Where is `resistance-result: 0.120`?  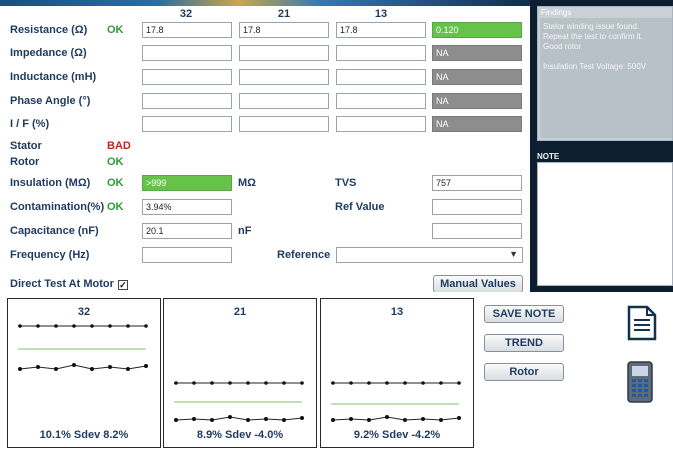 resistance-result: 0.120 is located at coordinates (477, 30).